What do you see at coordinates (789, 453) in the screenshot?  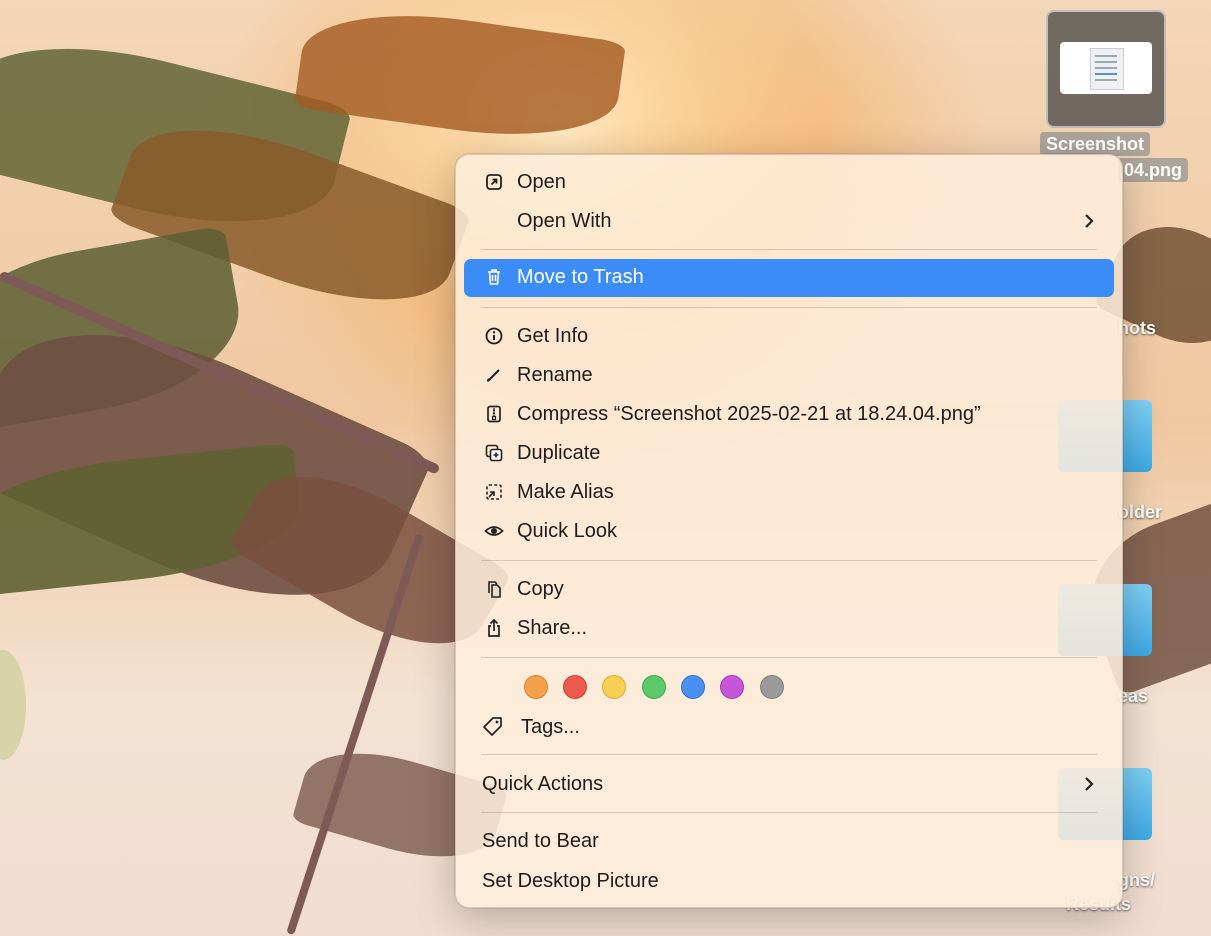 I see `menu-item-duplicate: Duplicate` at bounding box center [789, 453].